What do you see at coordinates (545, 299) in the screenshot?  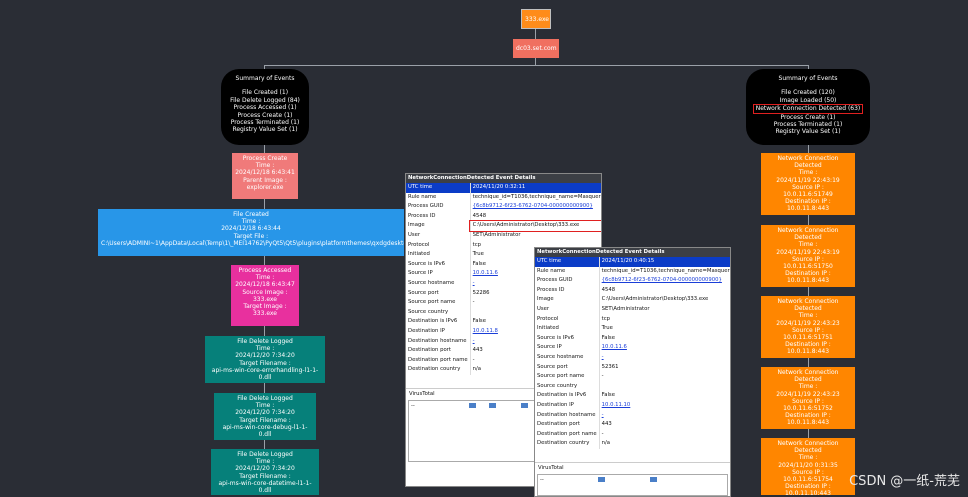 I see `detail-key: Image` at bounding box center [545, 299].